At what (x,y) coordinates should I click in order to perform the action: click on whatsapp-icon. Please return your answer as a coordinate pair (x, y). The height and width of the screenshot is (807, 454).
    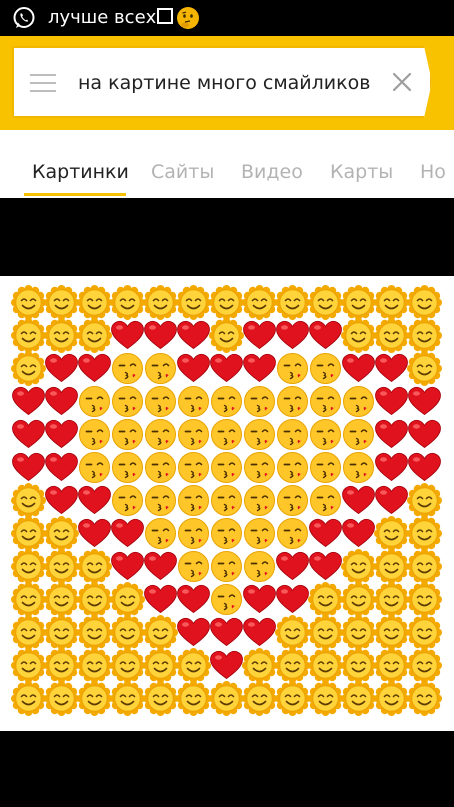
    Looking at the image, I should click on (24, 18).